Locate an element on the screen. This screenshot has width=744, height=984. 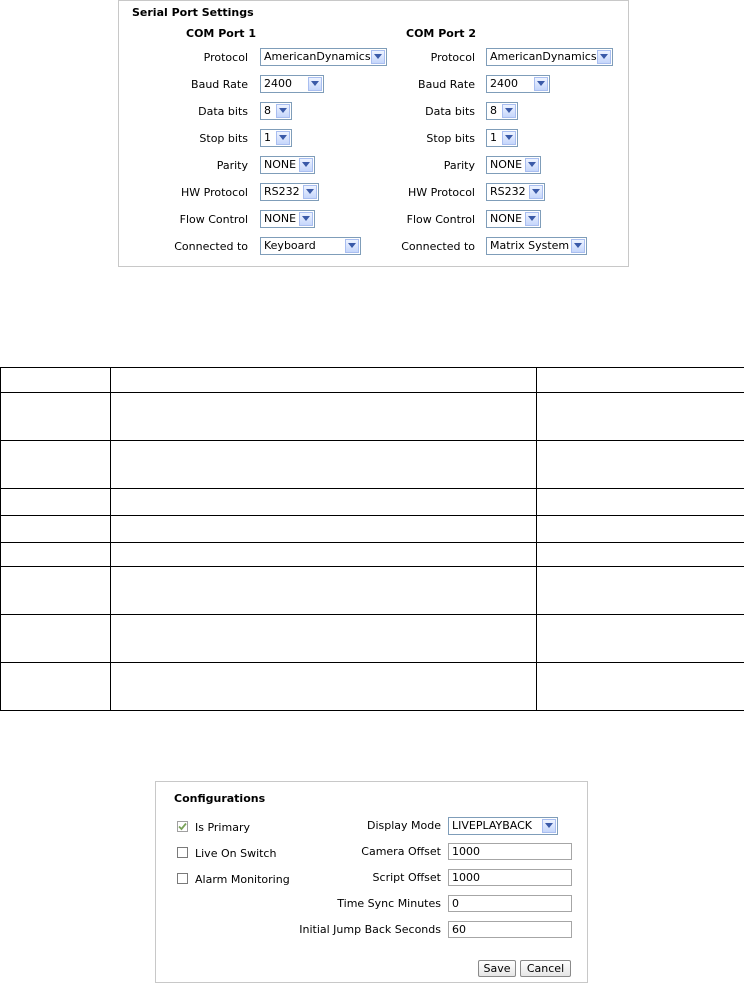
com2-data-bits-select: 8 is located at coordinates (502, 111).